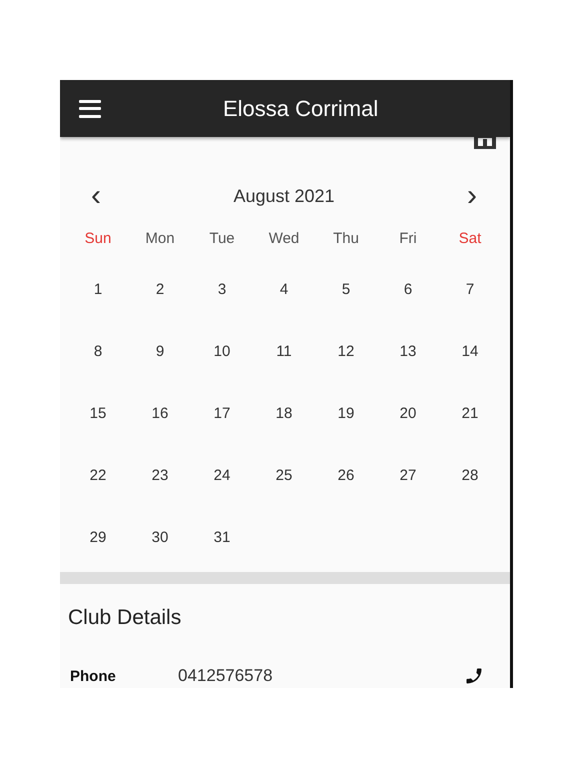 The width and height of the screenshot is (576, 768). Describe the element at coordinates (125, 618) in the screenshot. I see `section-title: Club Details` at that location.